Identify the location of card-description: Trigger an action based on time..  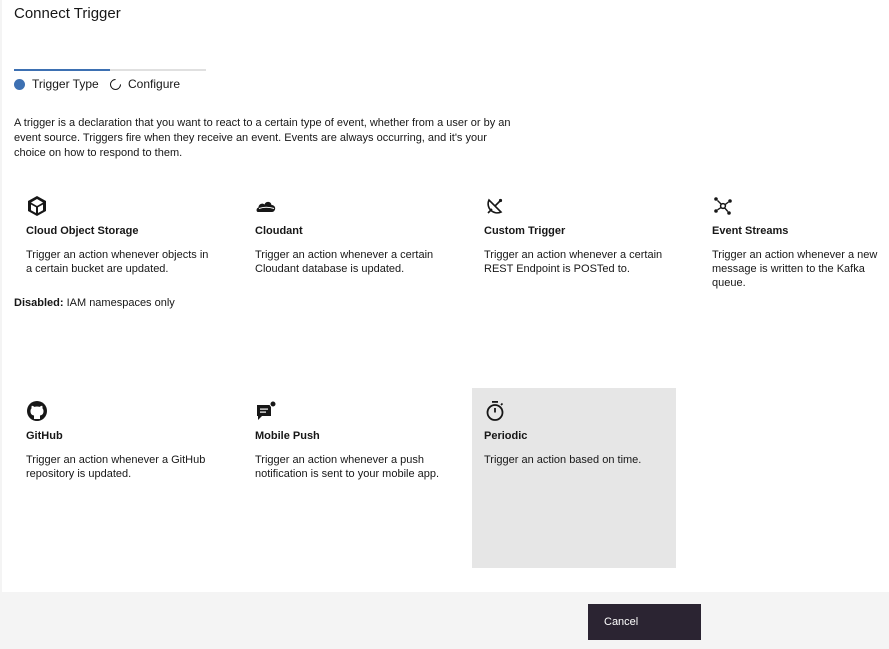
(563, 460).